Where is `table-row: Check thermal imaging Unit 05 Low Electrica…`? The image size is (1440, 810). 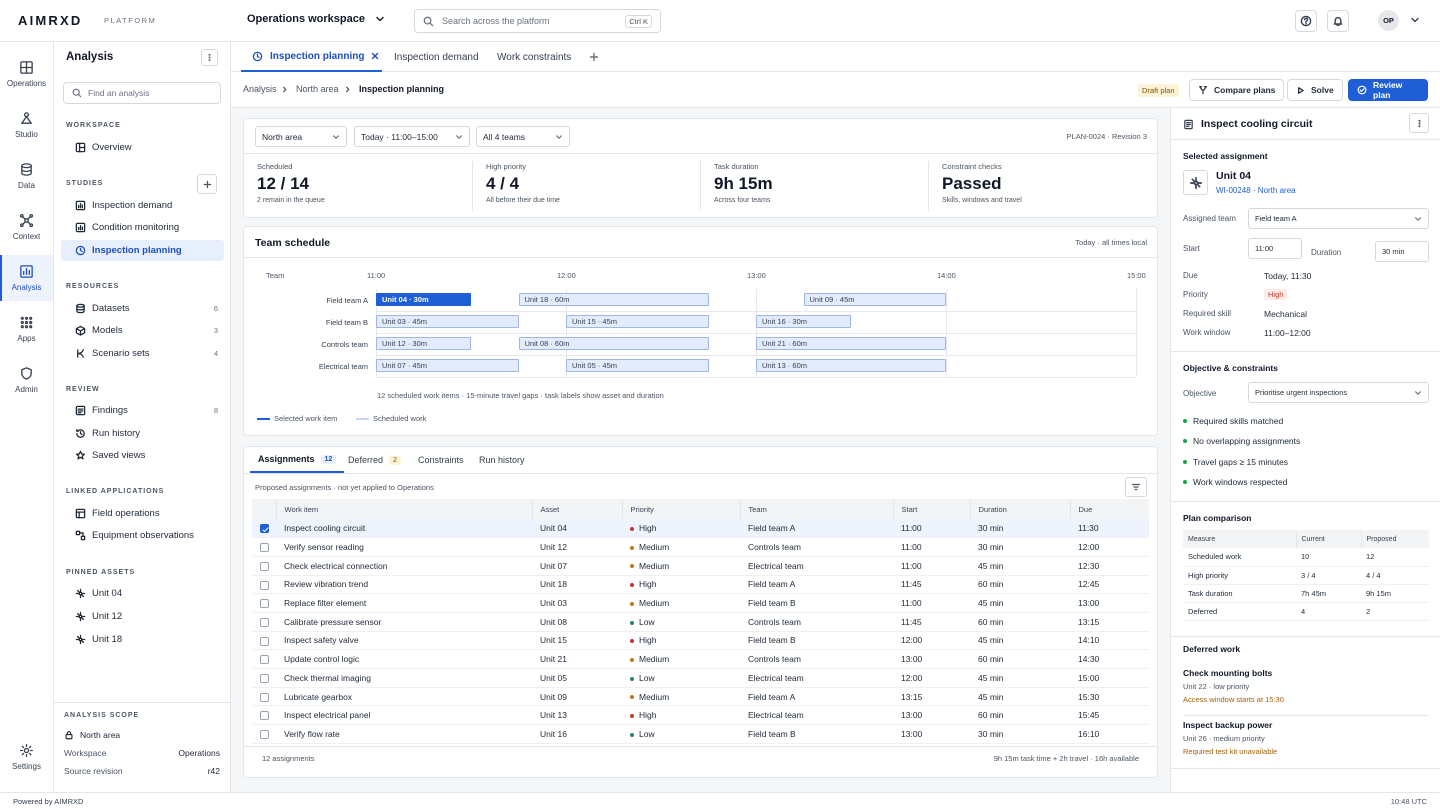 table-row: Check thermal imaging Unit 05 Low Electrica… is located at coordinates (700, 678).